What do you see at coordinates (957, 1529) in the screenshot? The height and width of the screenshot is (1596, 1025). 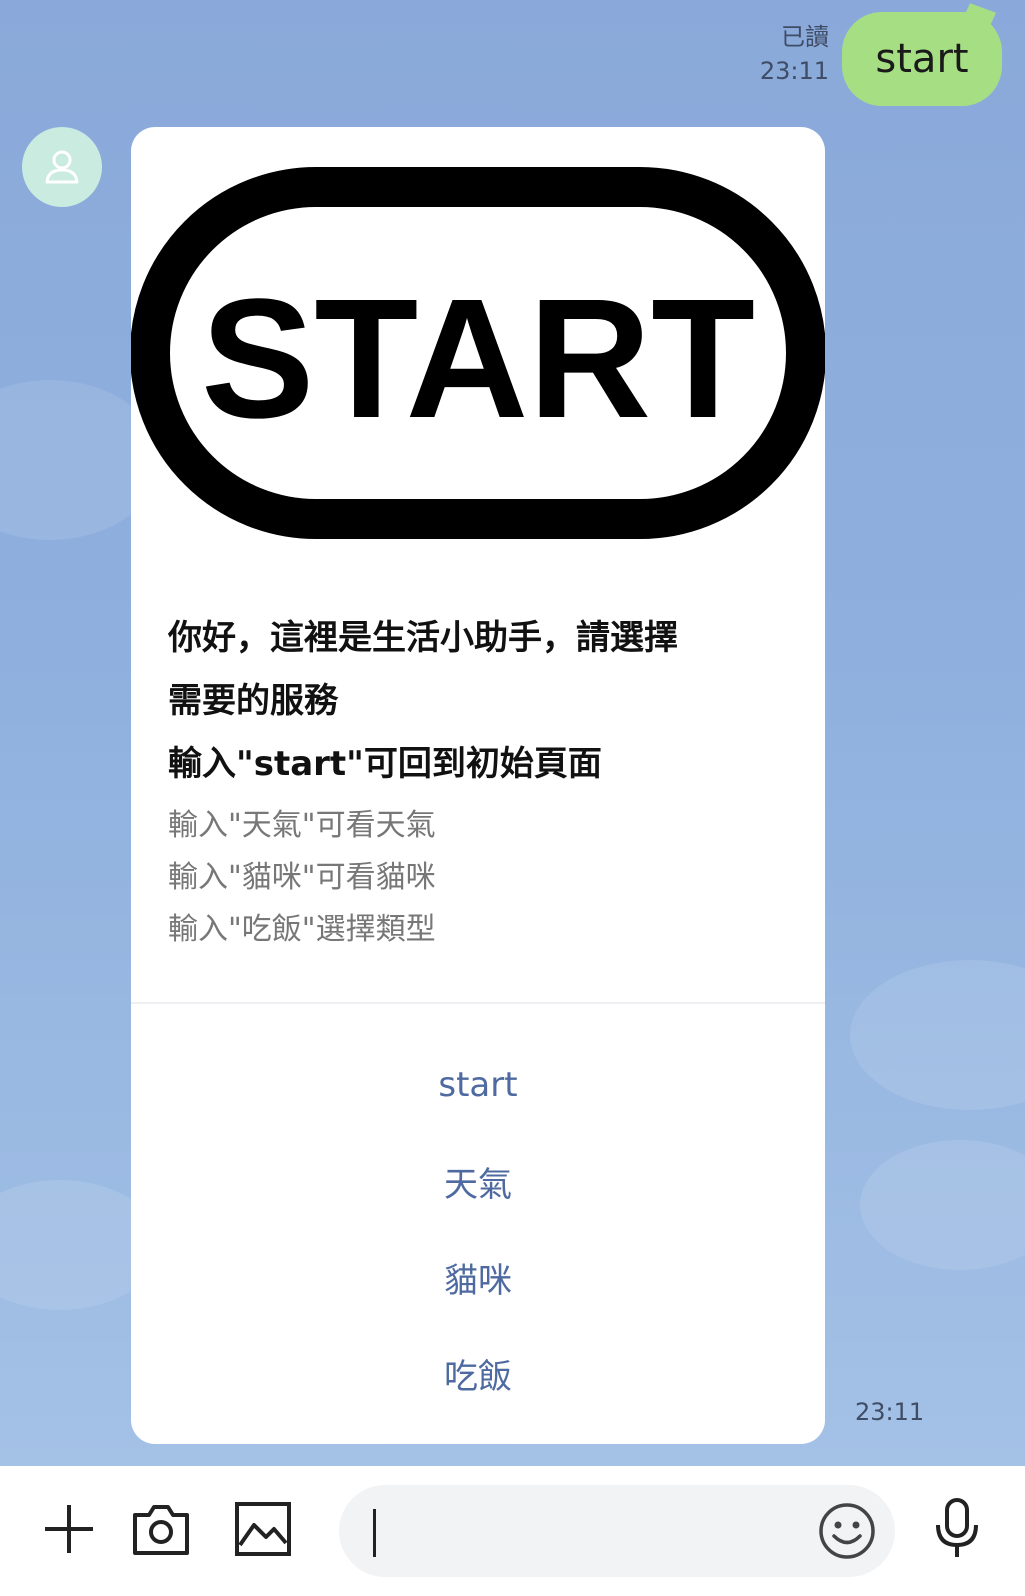 I see `microphone-icon` at bounding box center [957, 1529].